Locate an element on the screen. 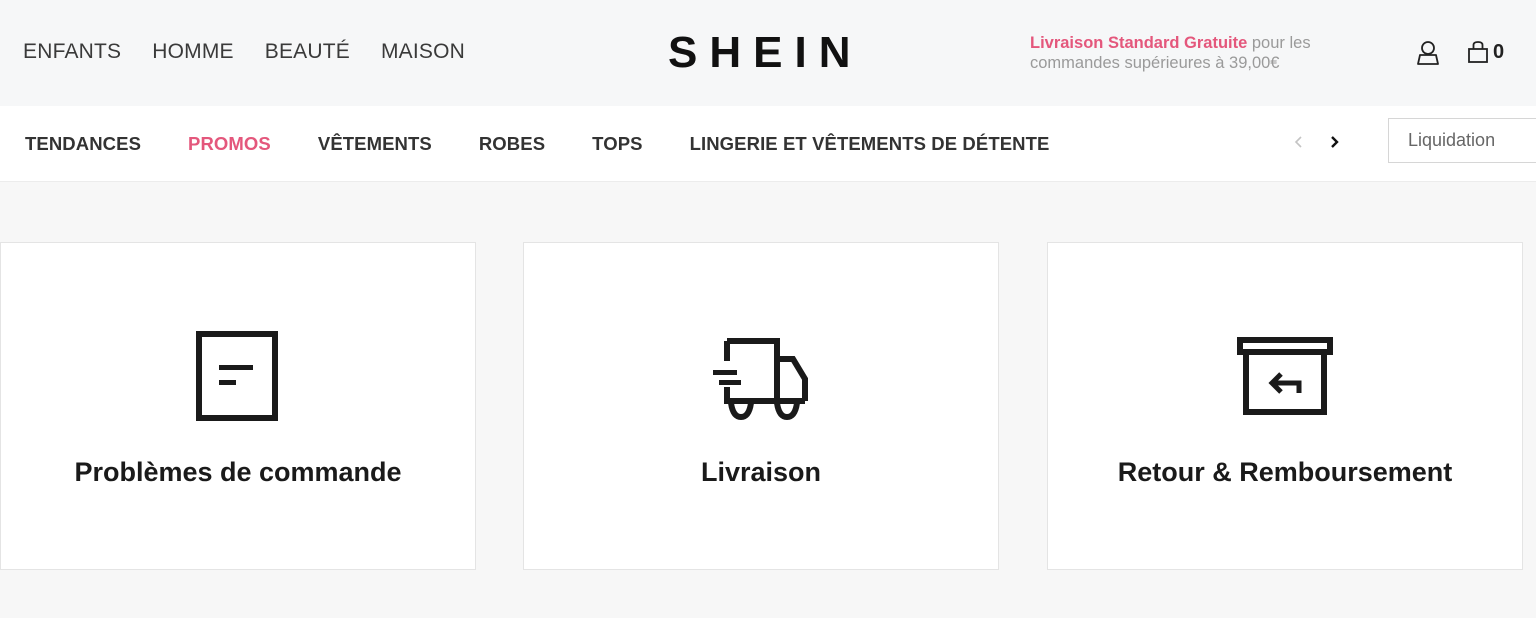 This screenshot has width=1536, height=618. top-link-beaute: BEAUTÉ is located at coordinates (307, 52).